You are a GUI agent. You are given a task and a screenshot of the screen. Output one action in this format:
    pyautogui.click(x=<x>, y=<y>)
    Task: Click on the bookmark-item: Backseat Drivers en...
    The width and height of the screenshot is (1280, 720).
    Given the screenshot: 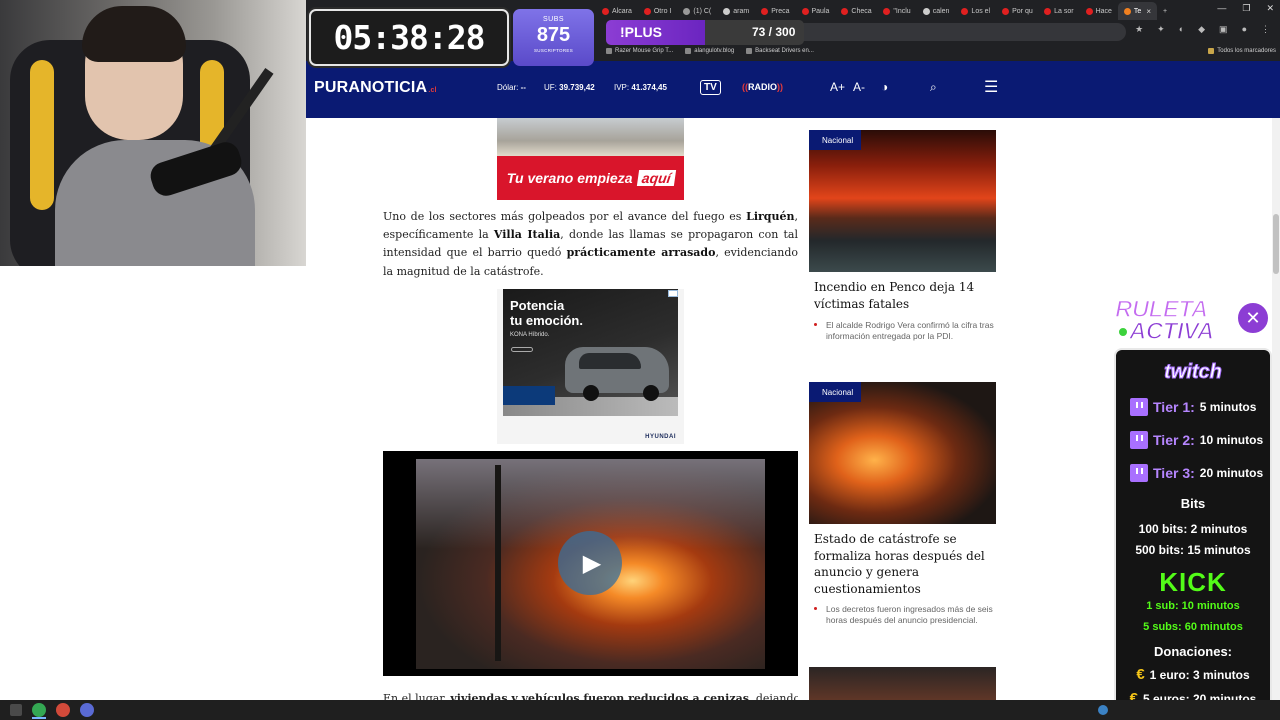 What is the action you would take?
    pyautogui.click(x=780, y=51)
    